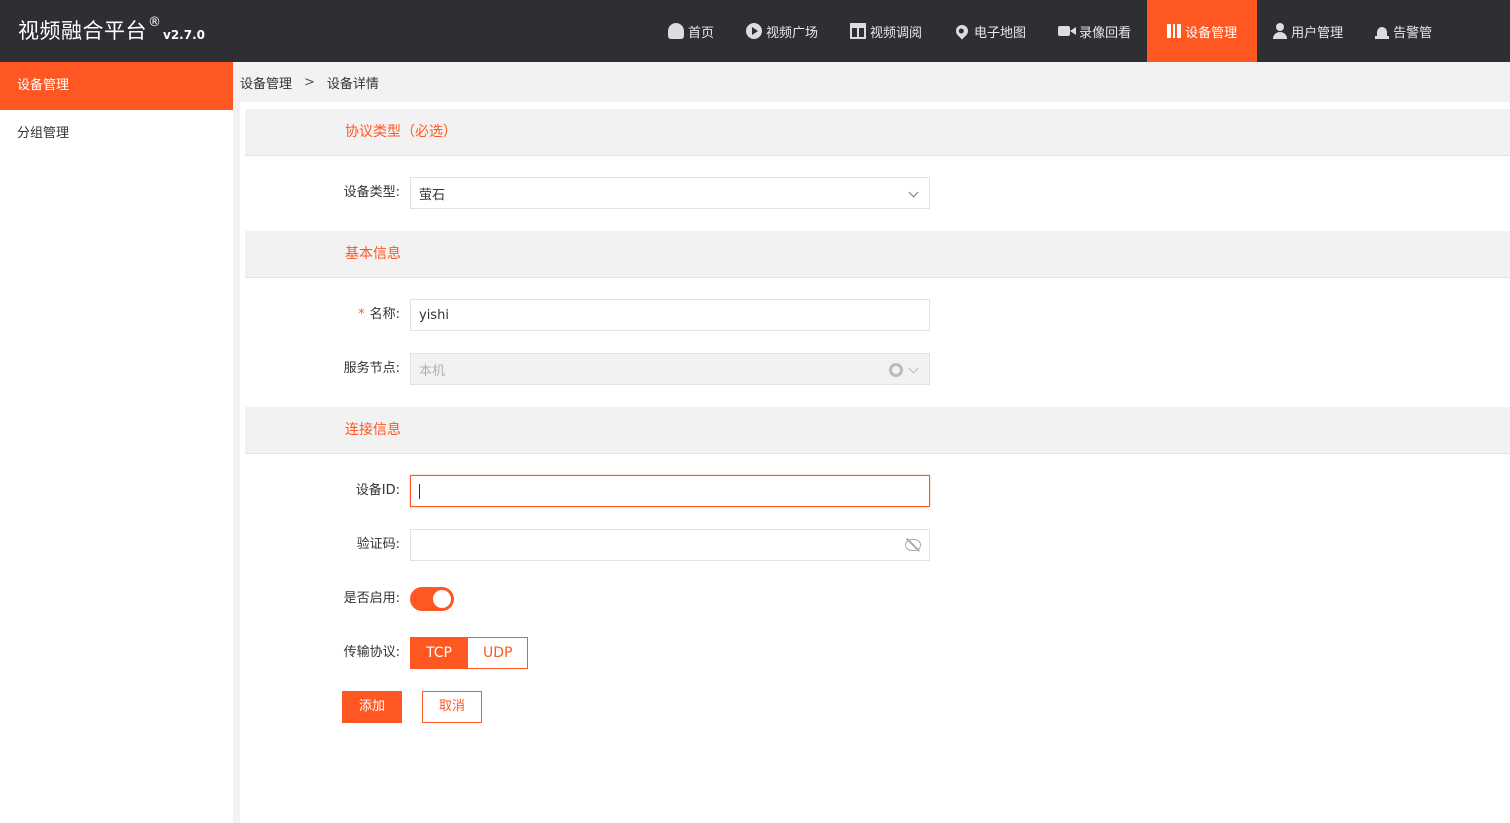 This screenshot has height=823, width=1510. I want to click on device-type-select: 萤石, so click(670, 193).